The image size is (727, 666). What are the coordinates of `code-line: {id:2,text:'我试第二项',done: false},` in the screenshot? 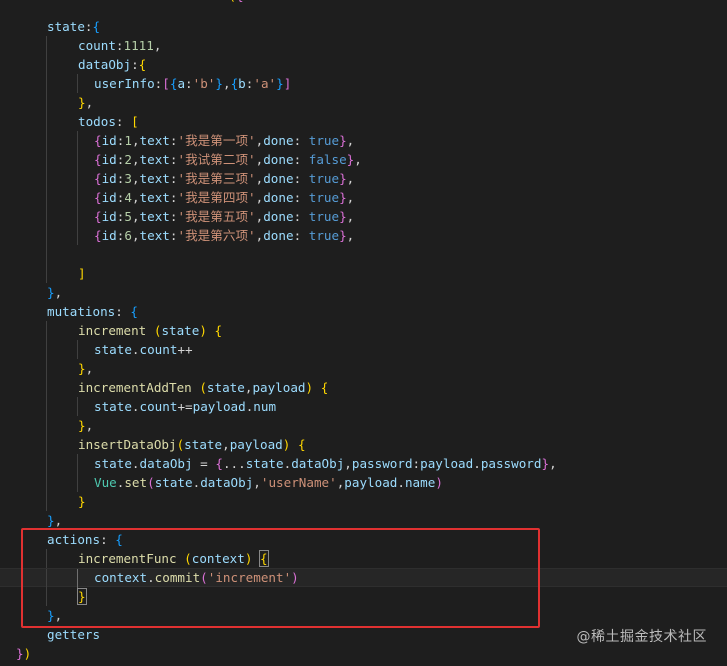 It's located at (363, 159).